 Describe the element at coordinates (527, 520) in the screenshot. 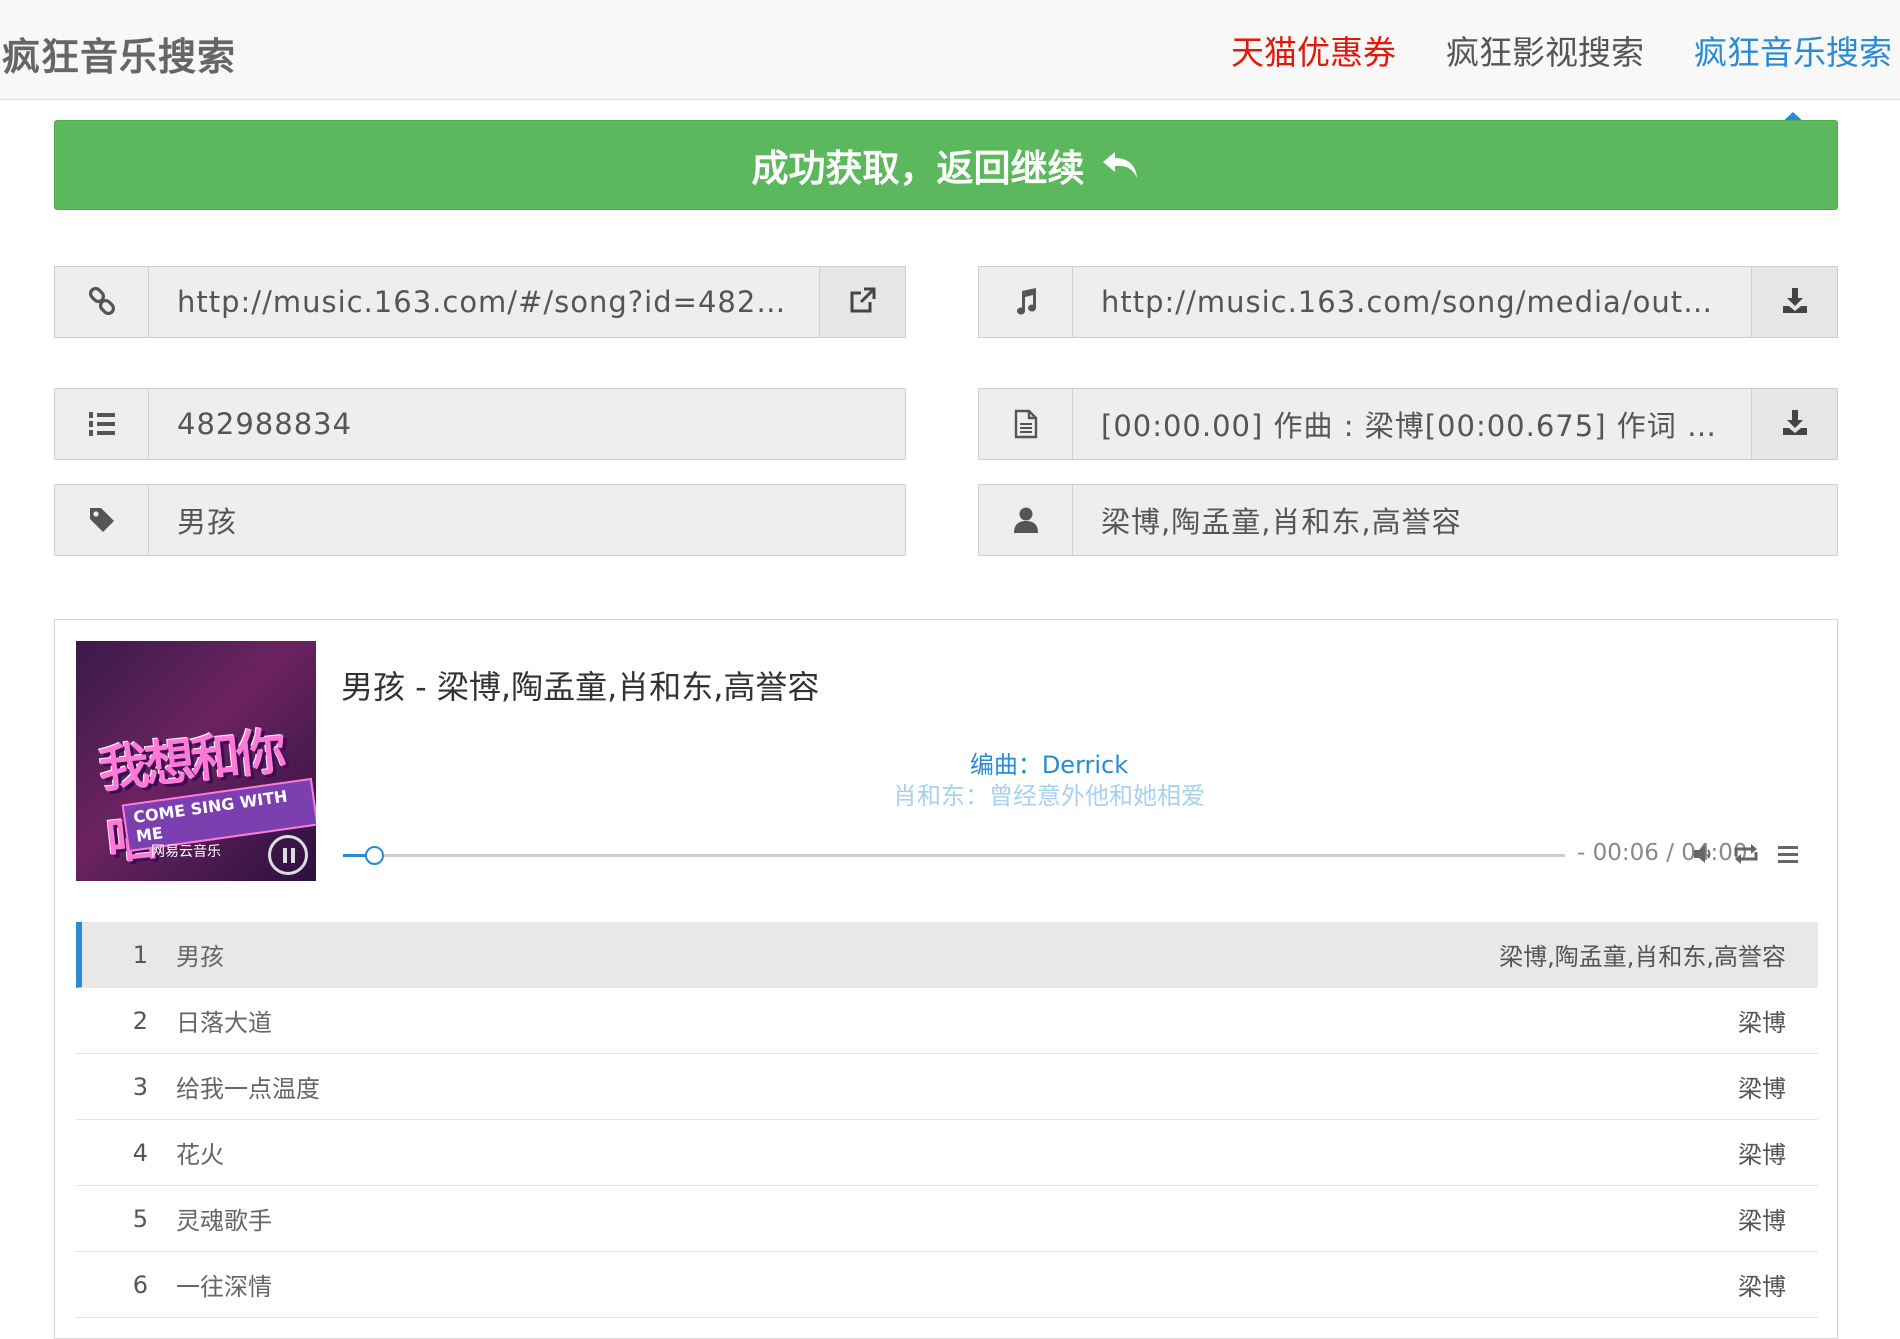

I see `song-name-input: 男孩` at that location.